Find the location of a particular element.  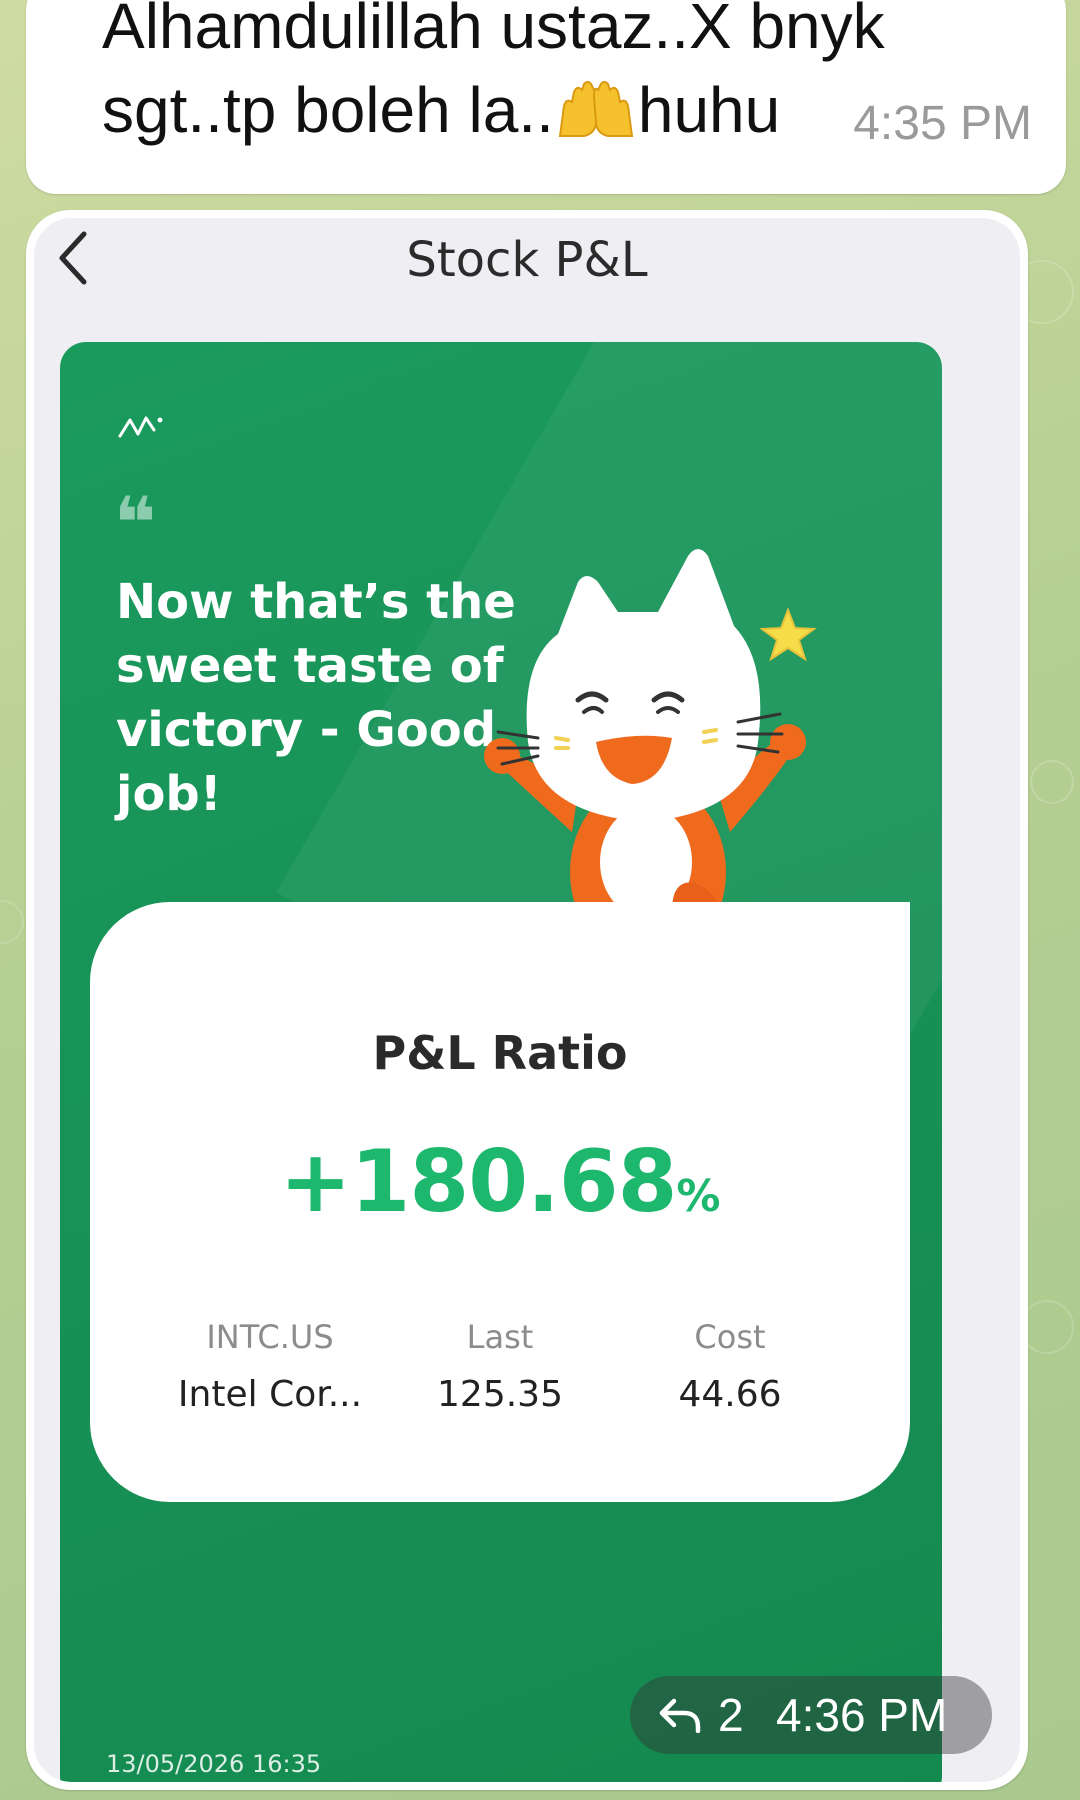

message-time: 4:35 PM is located at coordinates (942, 123).